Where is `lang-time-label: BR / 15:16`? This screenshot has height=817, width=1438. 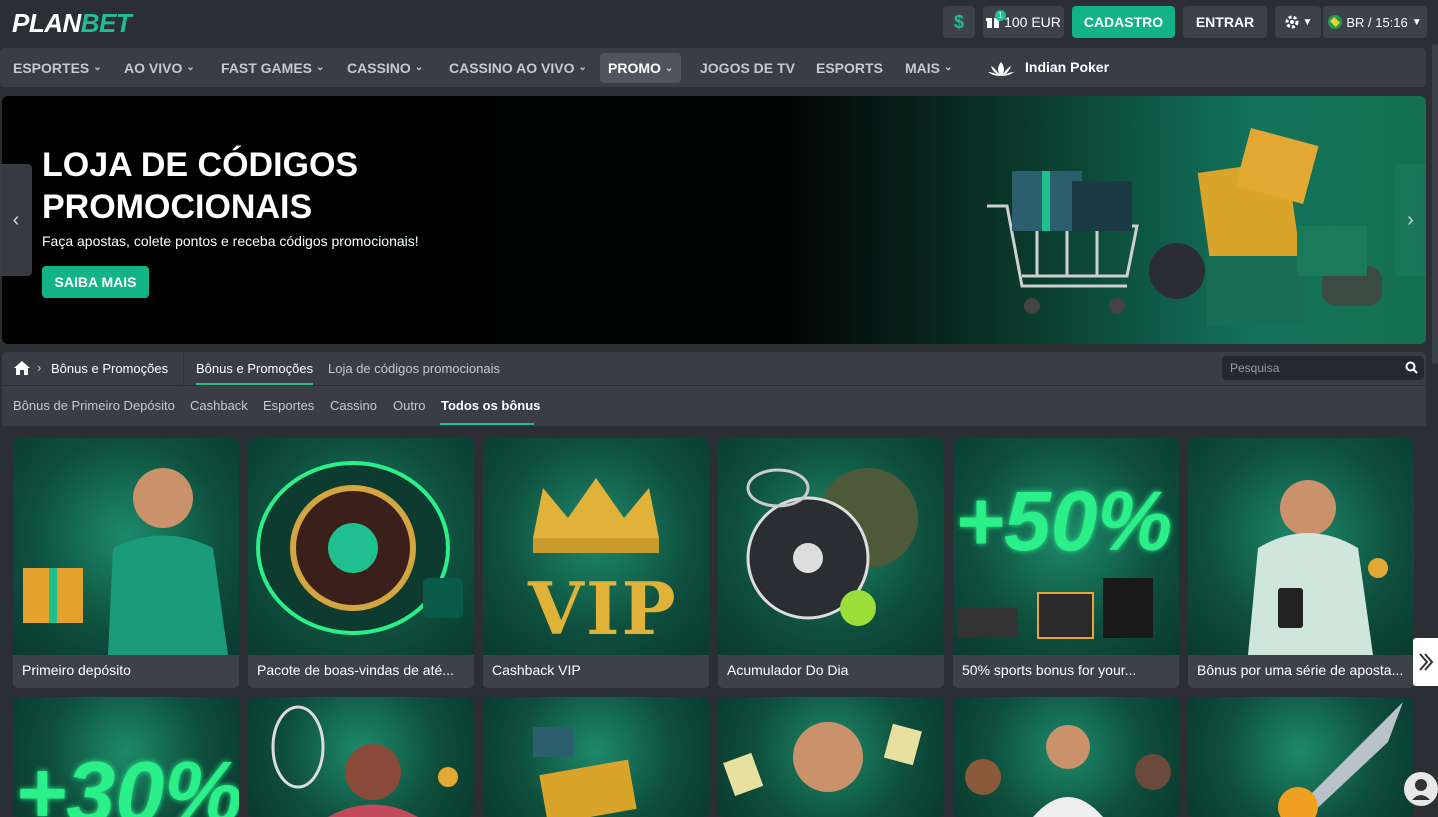
lang-time-label: BR / 15:16 is located at coordinates (1377, 22).